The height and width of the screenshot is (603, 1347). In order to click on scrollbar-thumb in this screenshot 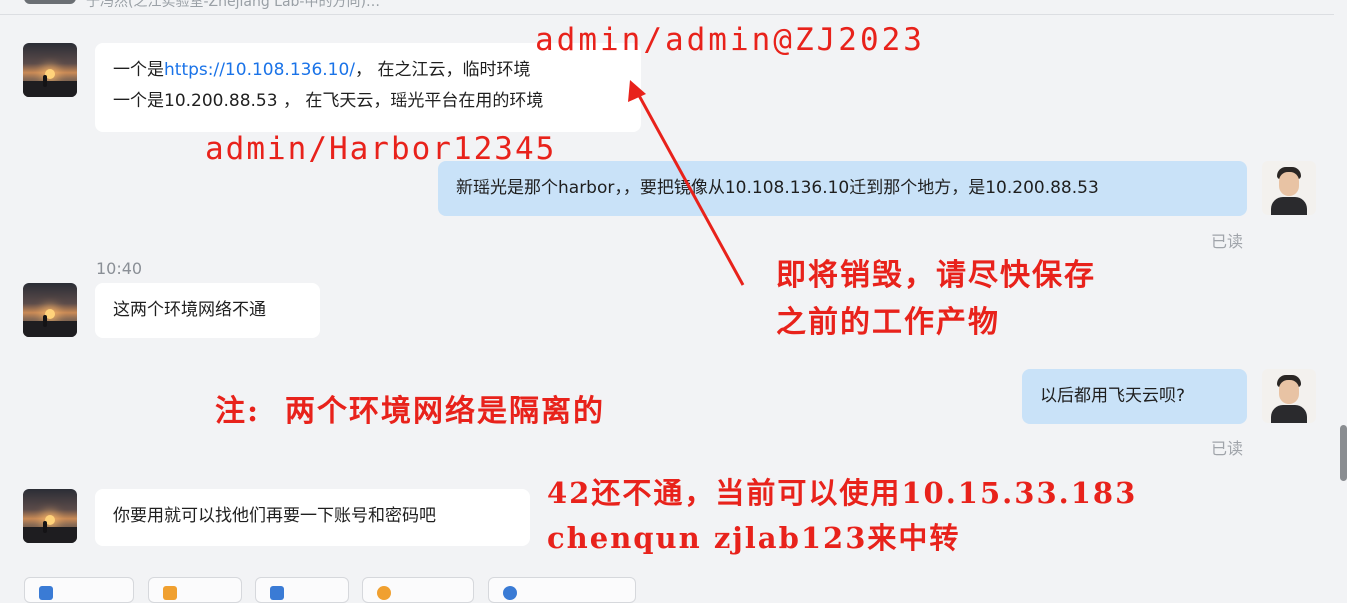, I will do `click(1343, 453)`.